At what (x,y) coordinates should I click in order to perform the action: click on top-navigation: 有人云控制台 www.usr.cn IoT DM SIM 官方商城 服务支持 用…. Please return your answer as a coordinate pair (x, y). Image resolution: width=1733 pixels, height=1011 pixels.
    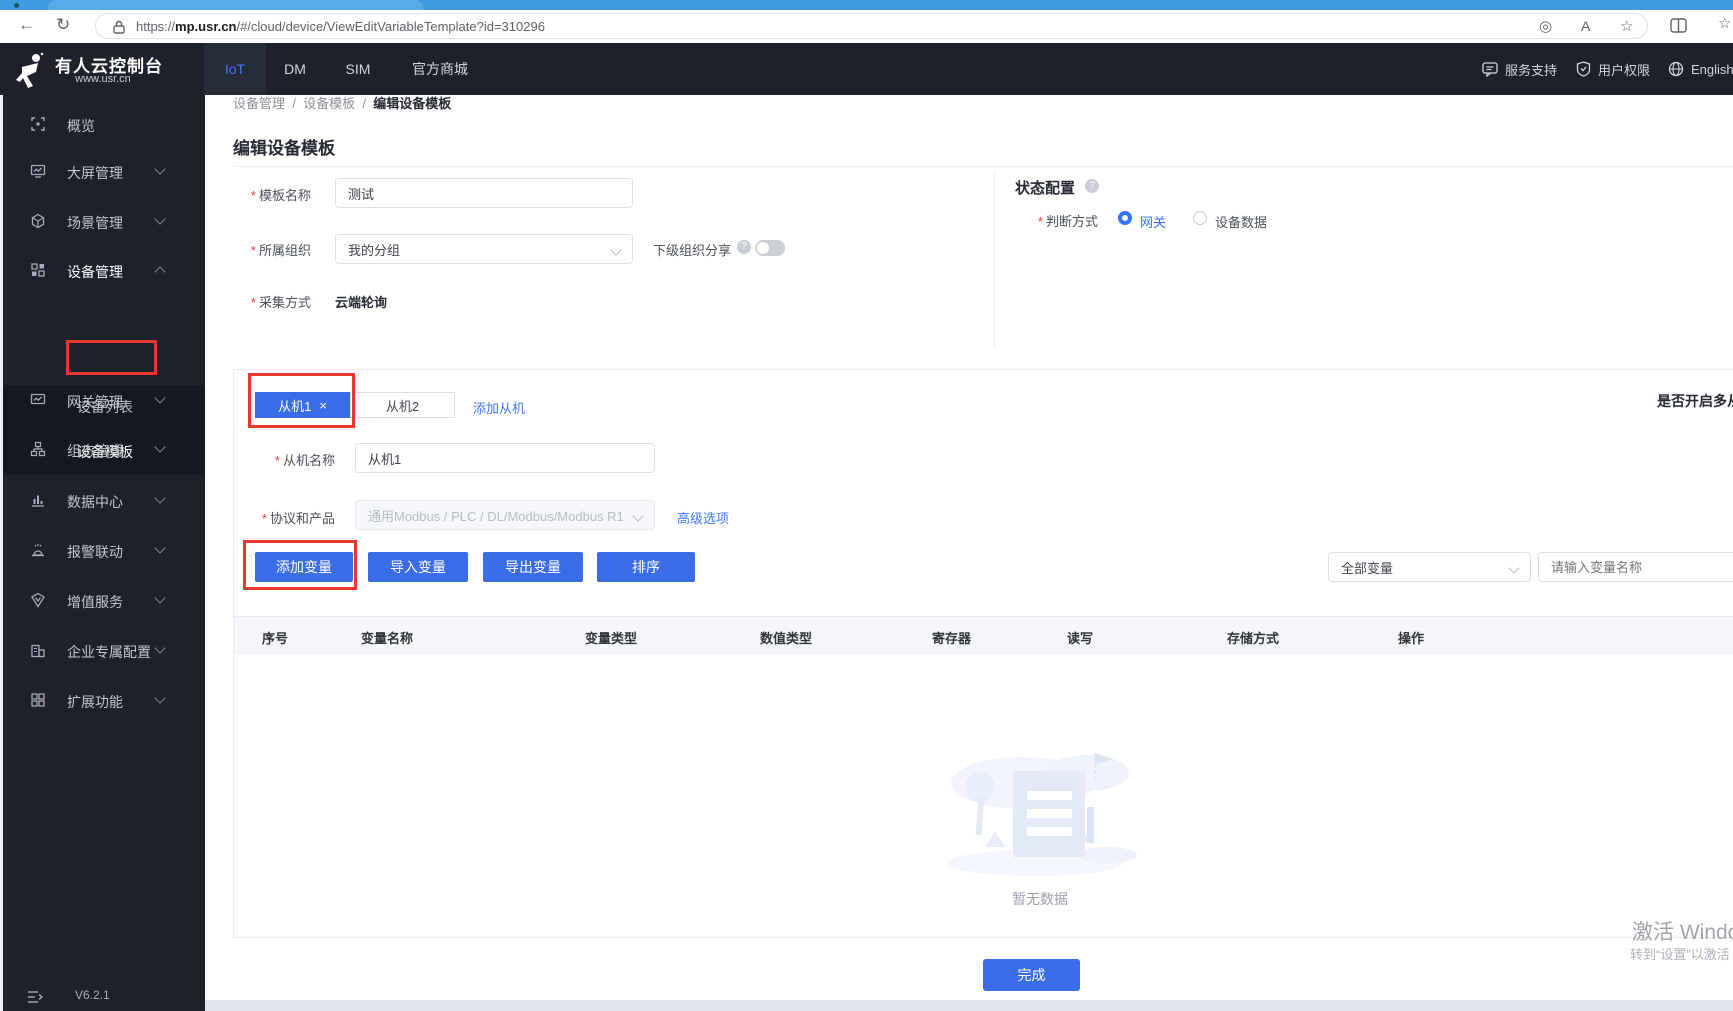
    Looking at the image, I should click on (866, 69).